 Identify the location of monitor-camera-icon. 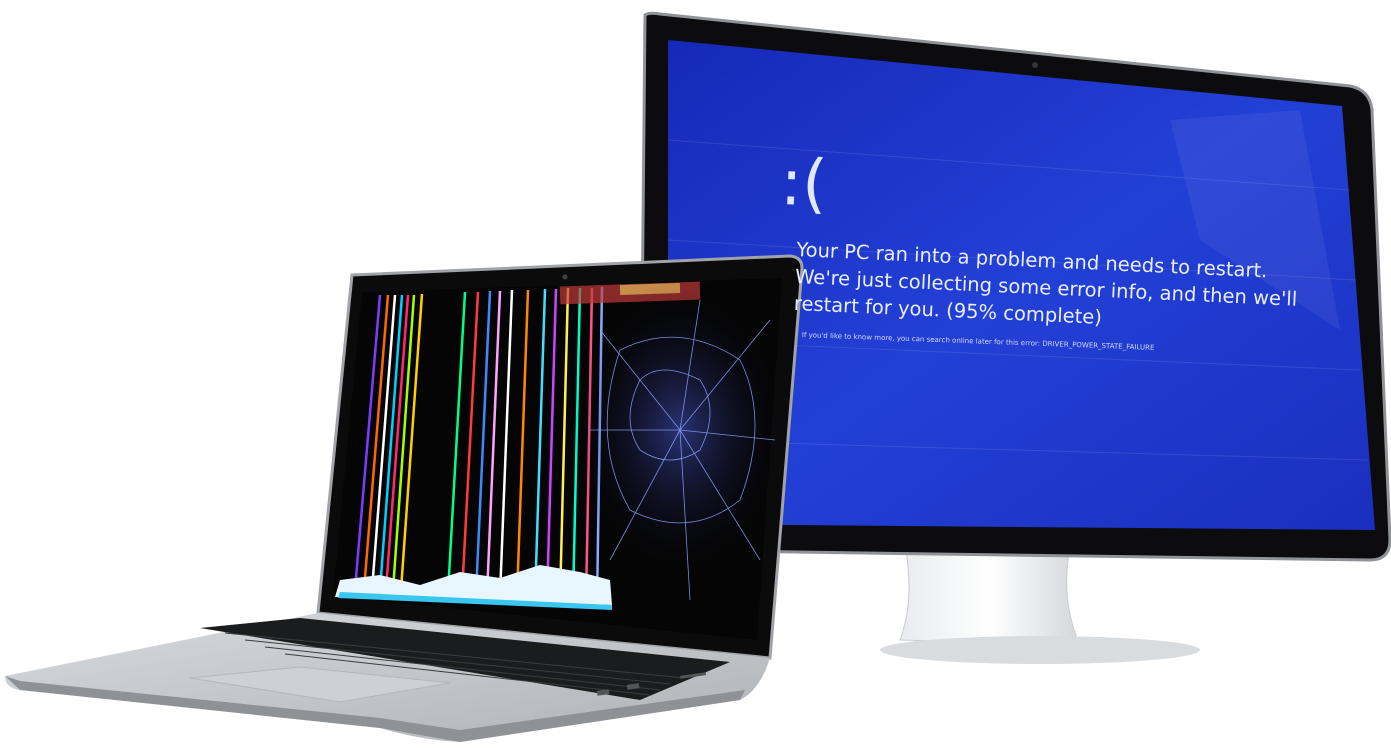
(1035, 65).